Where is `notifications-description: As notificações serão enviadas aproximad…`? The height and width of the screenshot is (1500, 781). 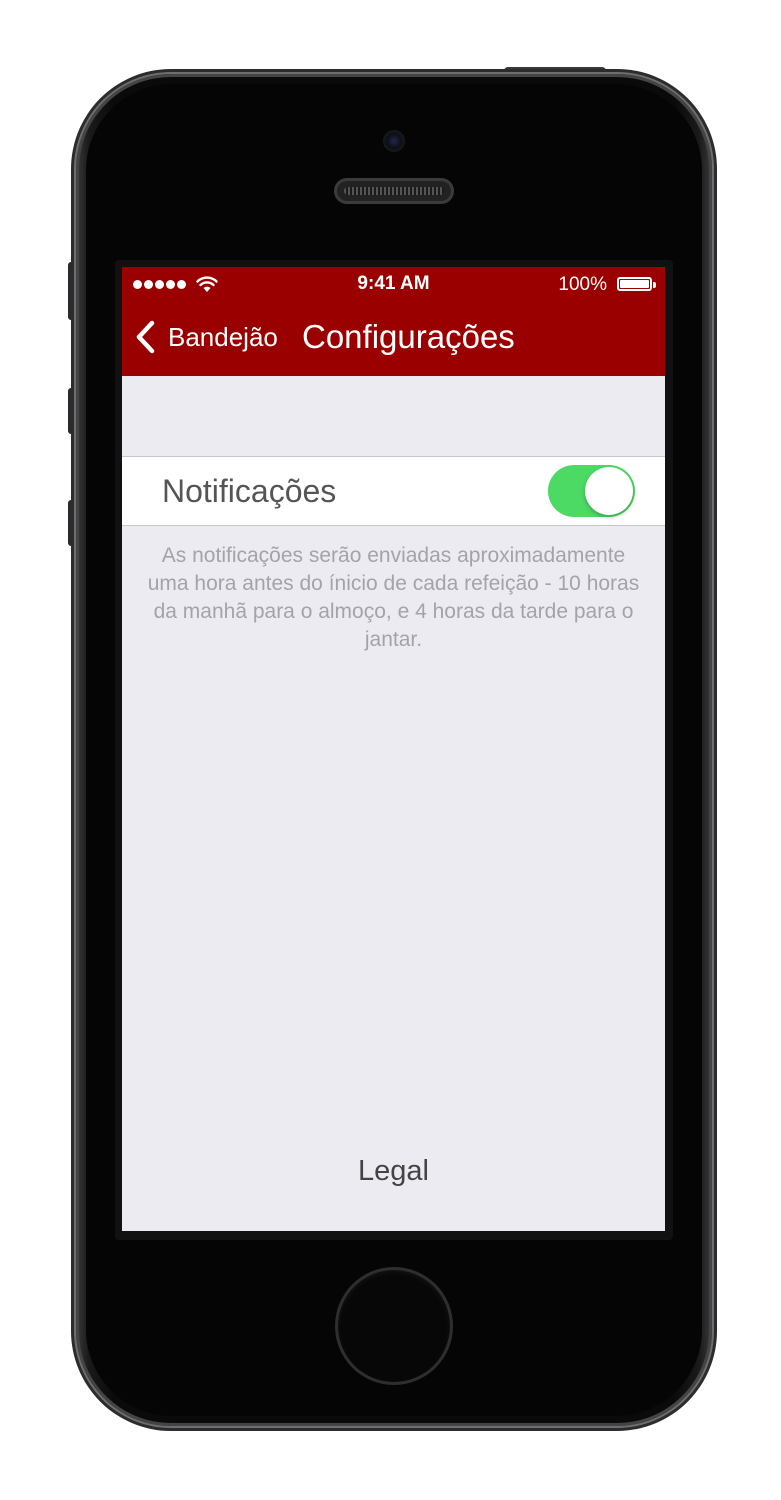 notifications-description: As notificações serão enviadas aproximad… is located at coordinates (393, 597).